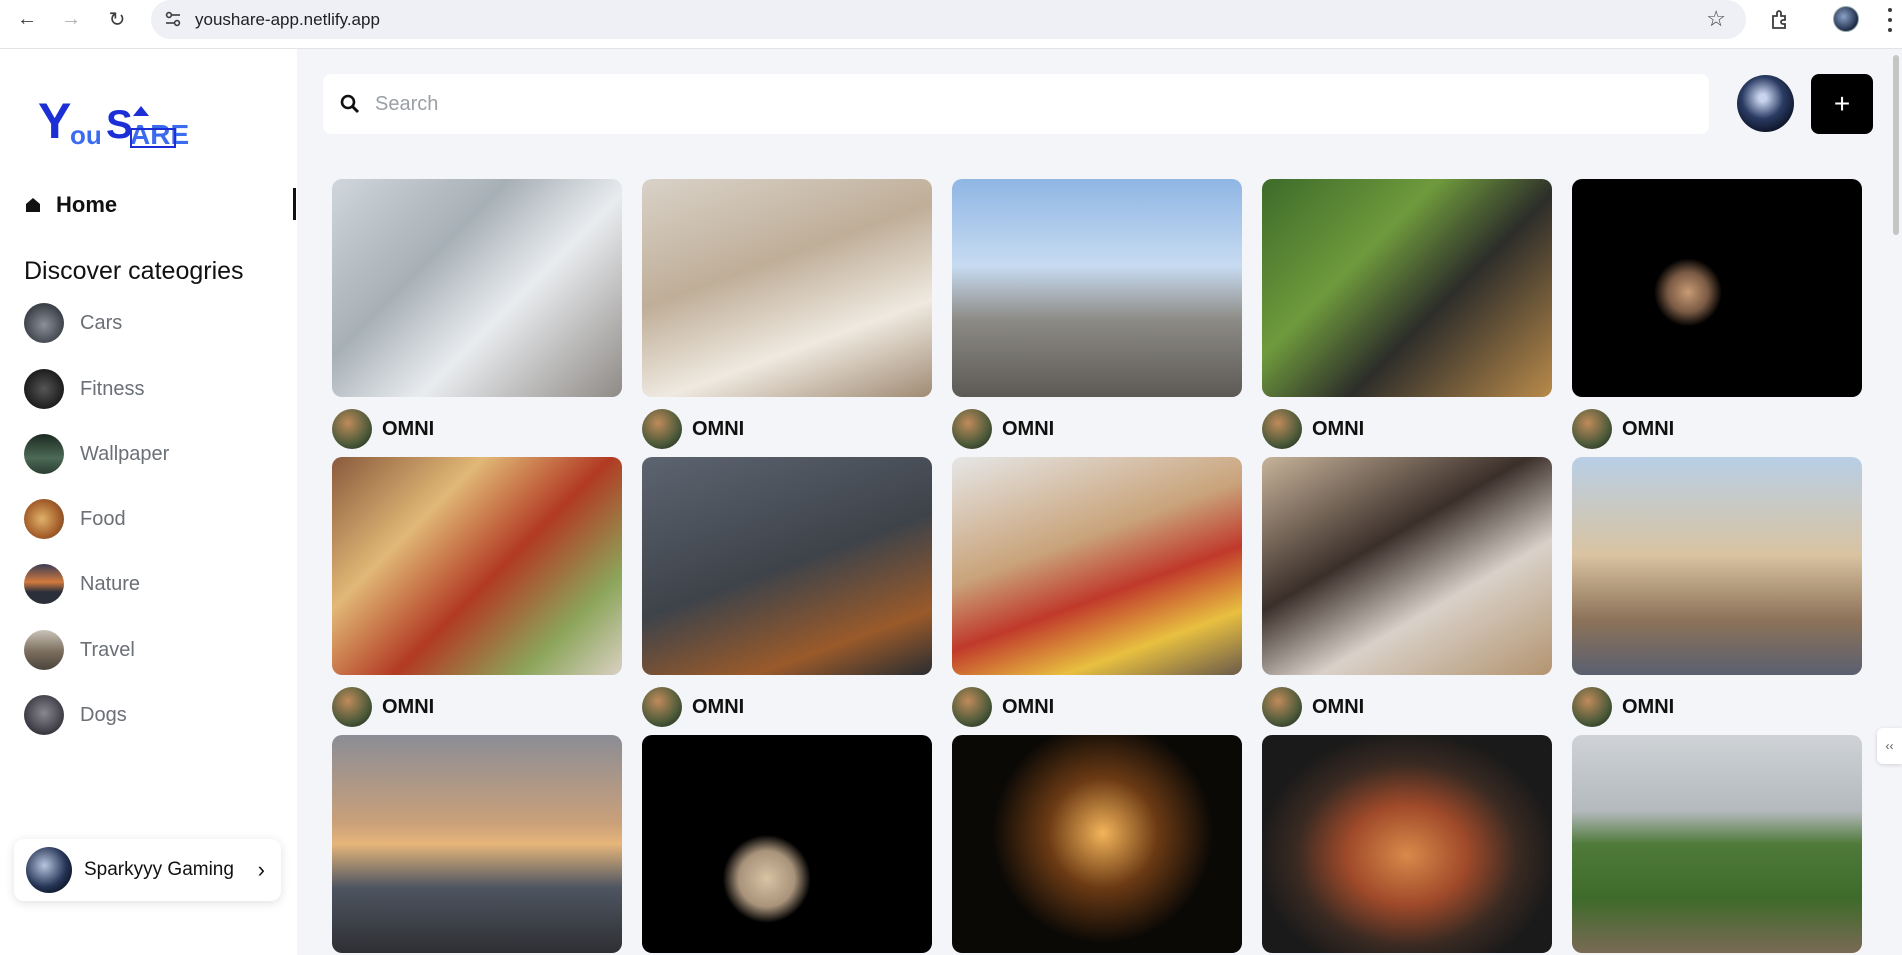 Image resolution: width=1902 pixels, height=955 pixels. What do you see at coordinates (1890, 20) in the screenshot?
I see `browser-menu-icon` at bounding box center [1890, 20].